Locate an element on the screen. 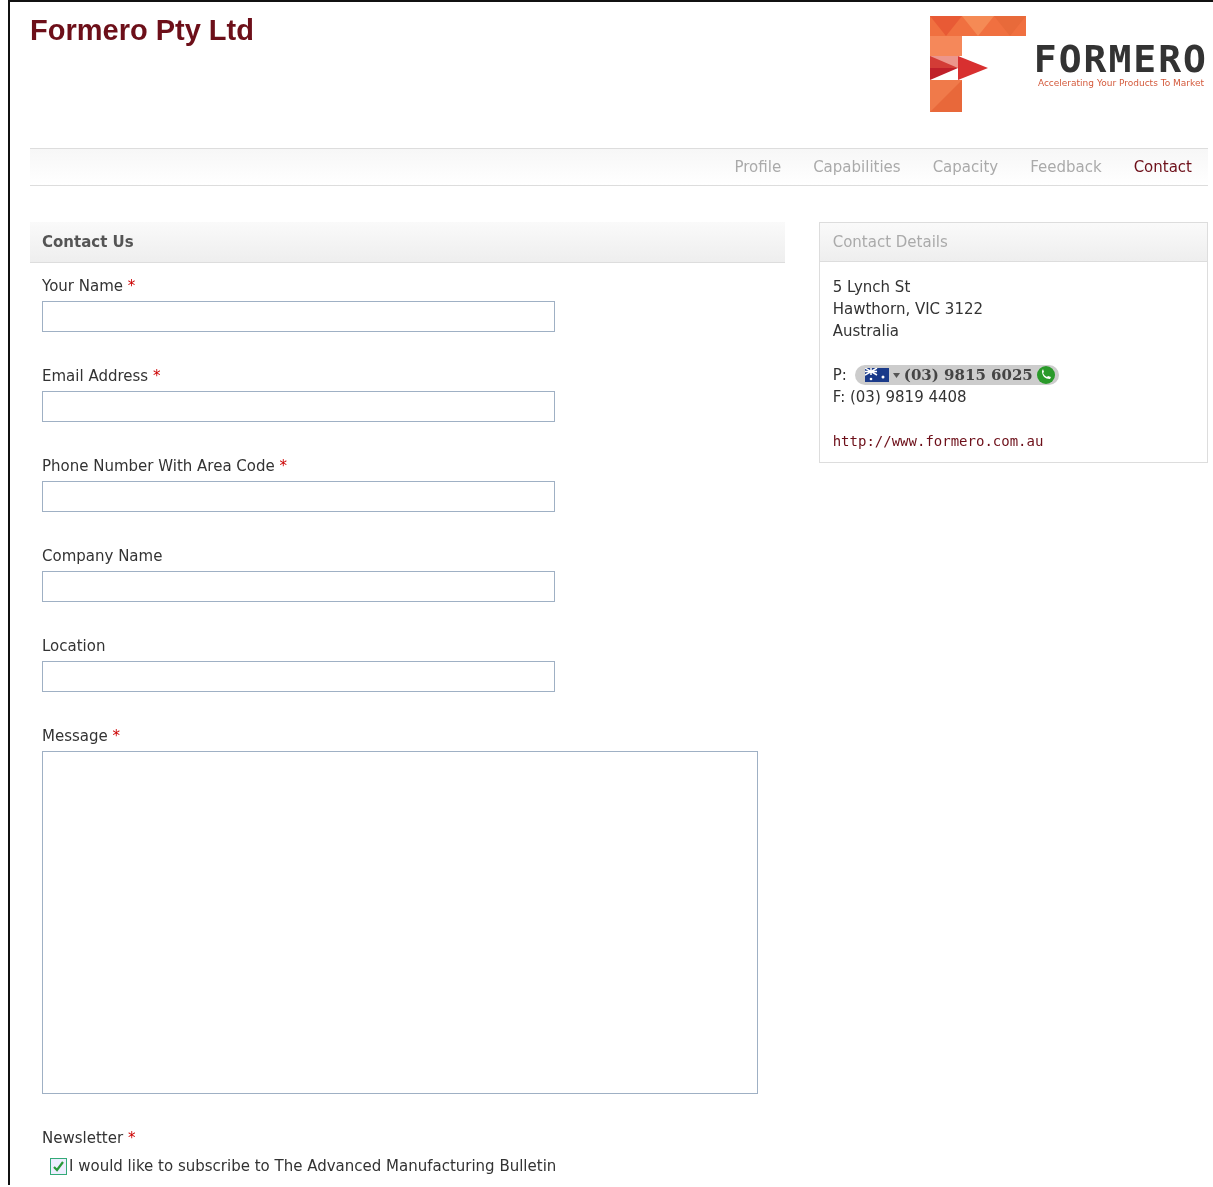 This screenshot has width=1213, height=1187. field-label: Company Name is located at coordinates (102, 556).